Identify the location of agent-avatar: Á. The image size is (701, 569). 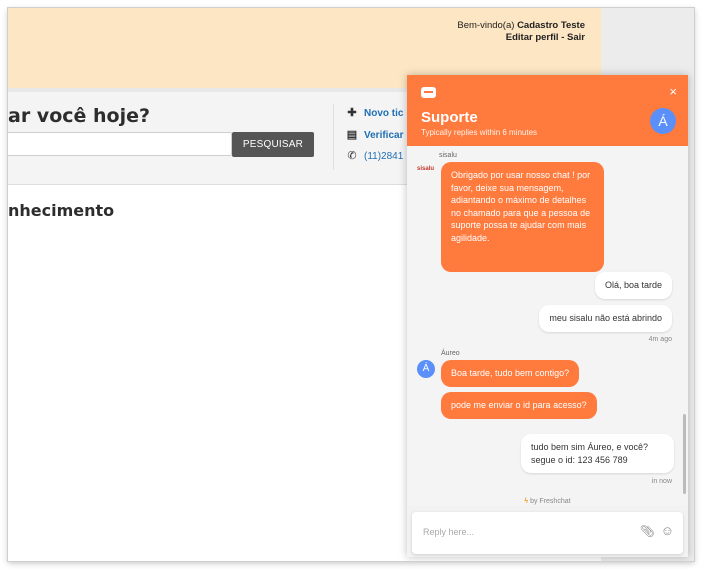
(663, 121).